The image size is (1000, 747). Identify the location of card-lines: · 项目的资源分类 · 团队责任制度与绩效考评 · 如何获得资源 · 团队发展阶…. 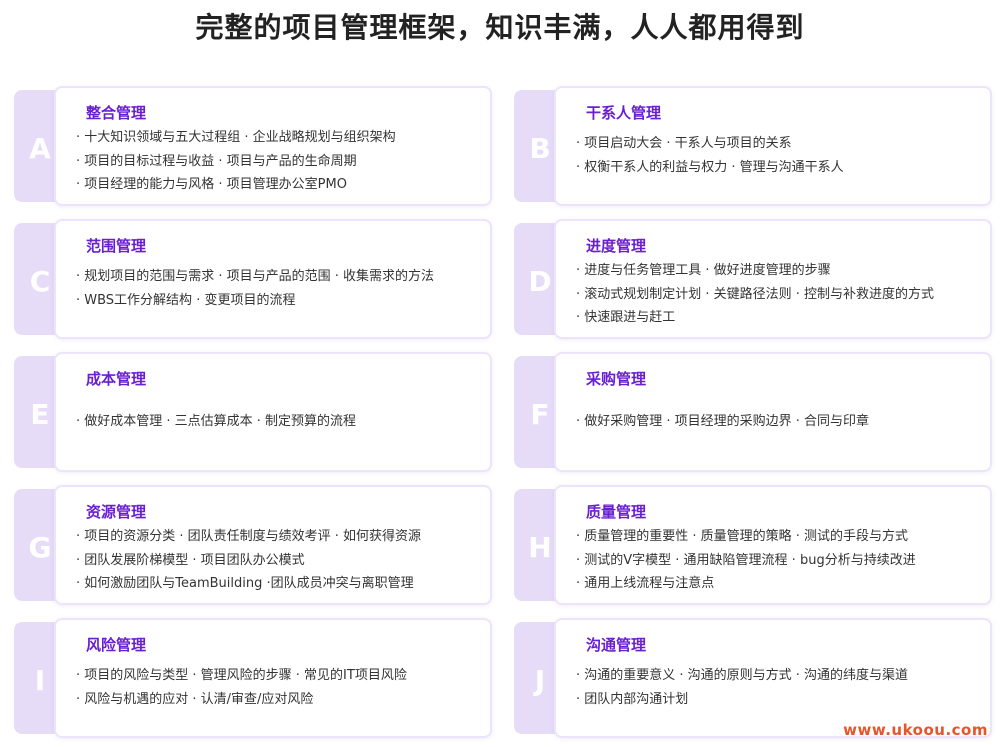
(280, 560).